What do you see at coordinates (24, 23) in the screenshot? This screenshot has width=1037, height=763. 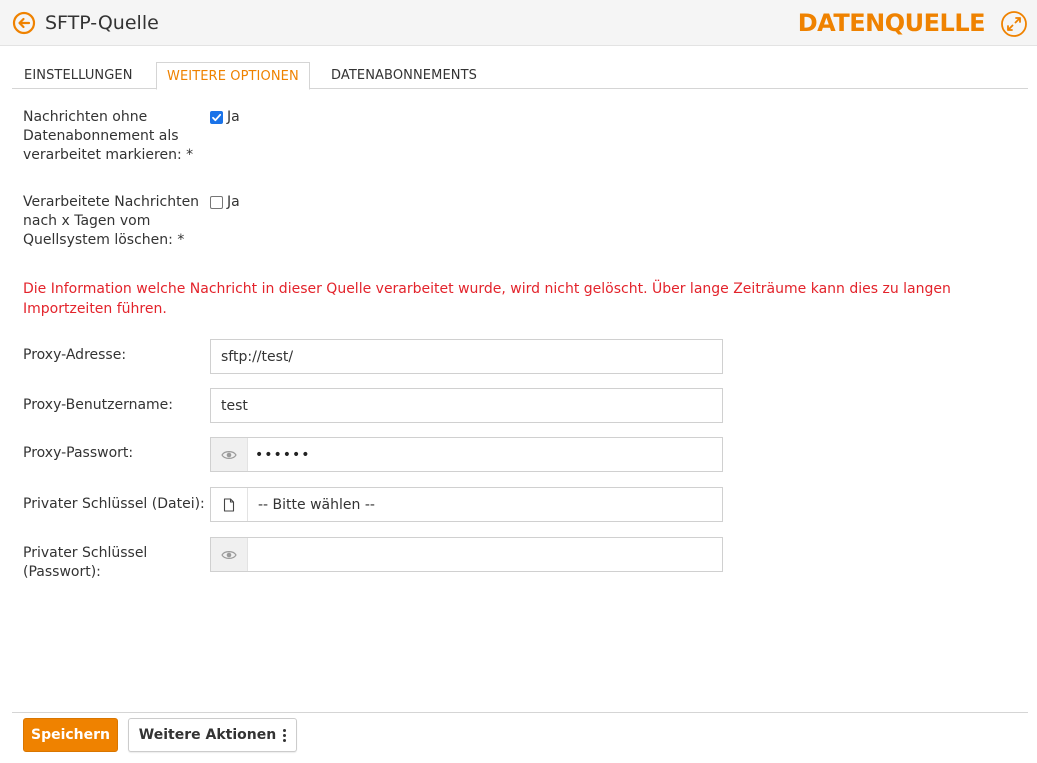 I see `back-arrow-icon` at bounding box center [24, 23].